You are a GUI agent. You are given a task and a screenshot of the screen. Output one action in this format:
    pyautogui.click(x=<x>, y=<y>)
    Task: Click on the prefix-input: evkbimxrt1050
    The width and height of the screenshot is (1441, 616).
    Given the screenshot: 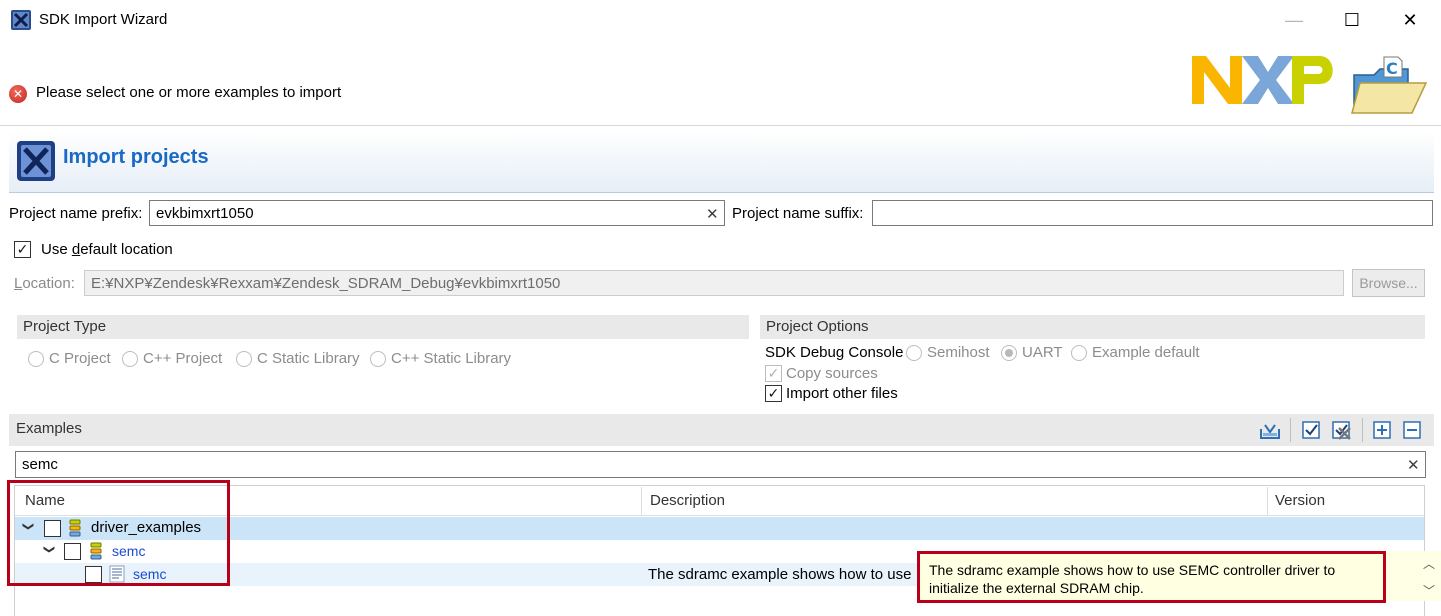 What is the action you would take?
    pyautogui.click(x=437, y=213)
    